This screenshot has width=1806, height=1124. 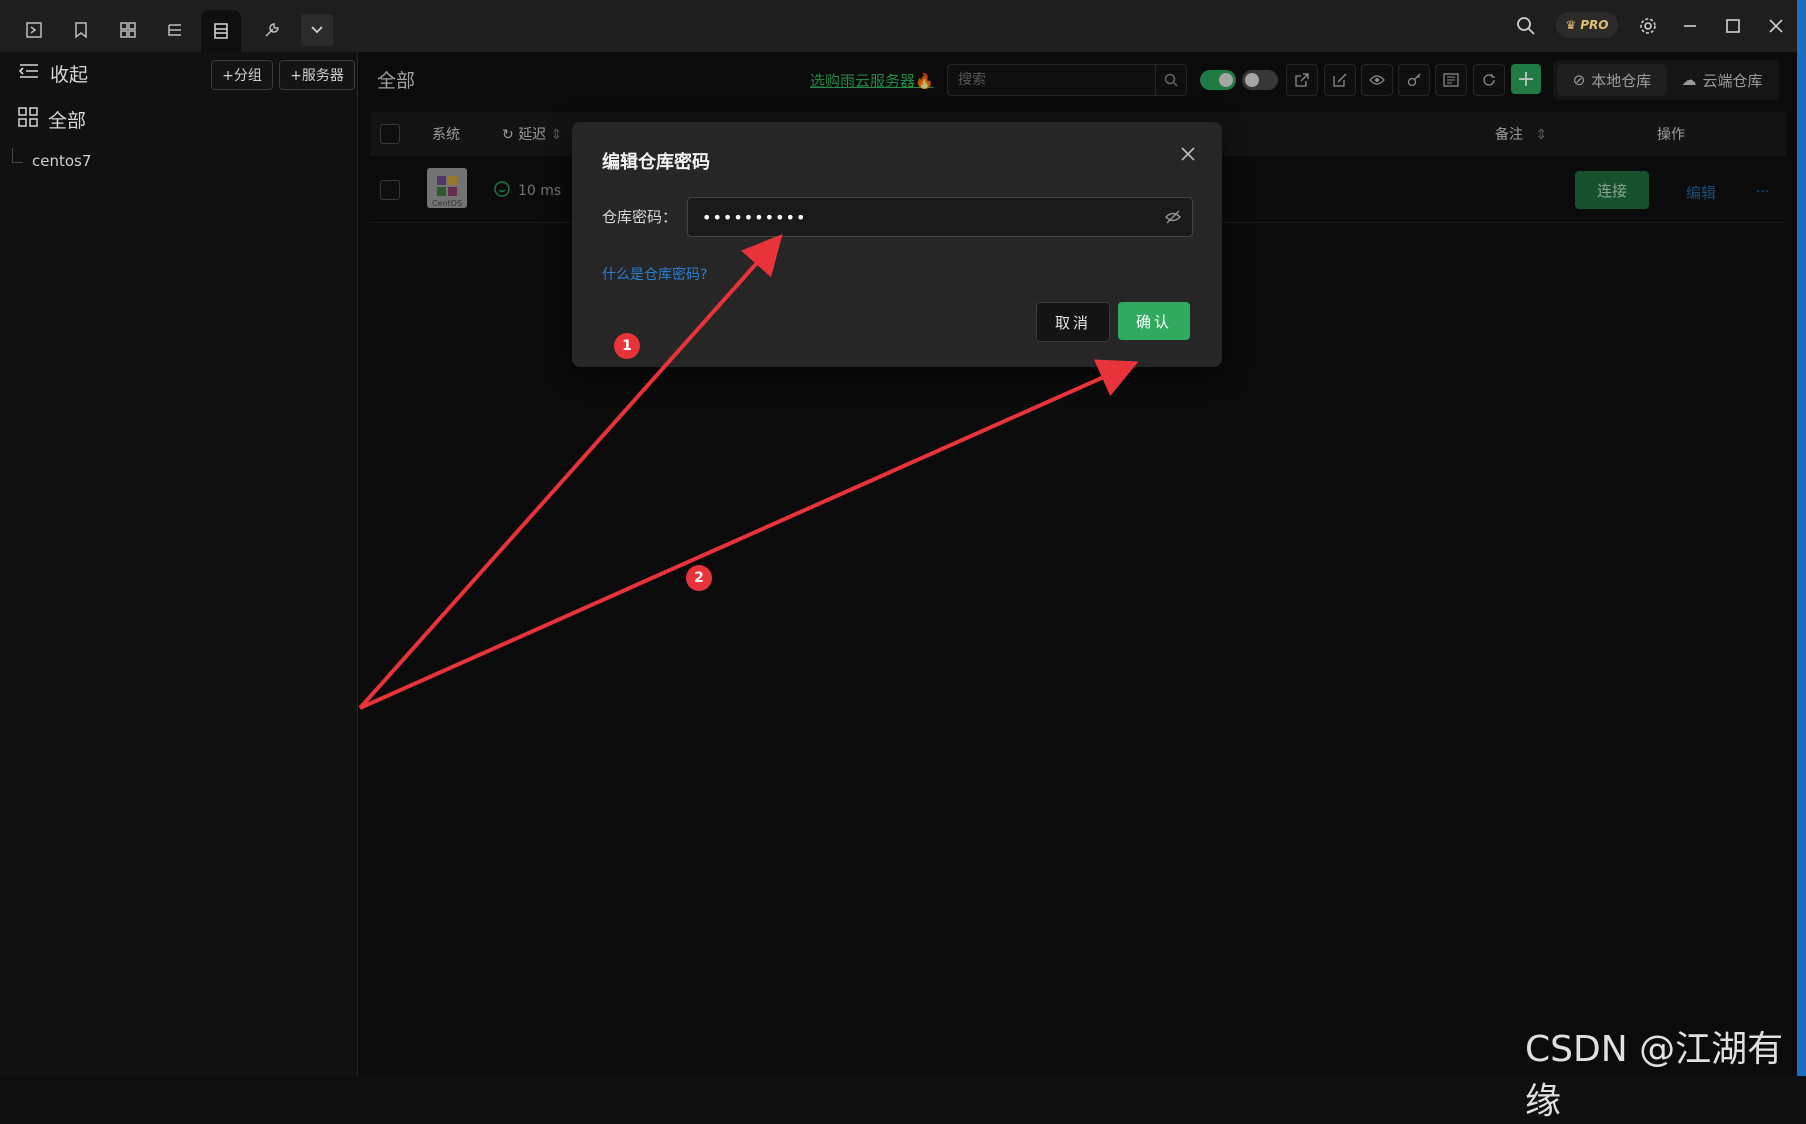 What do you see at coordinates (17, 155) in the screenshot?
I see `tree-connector` at bounding box center [17, 155].